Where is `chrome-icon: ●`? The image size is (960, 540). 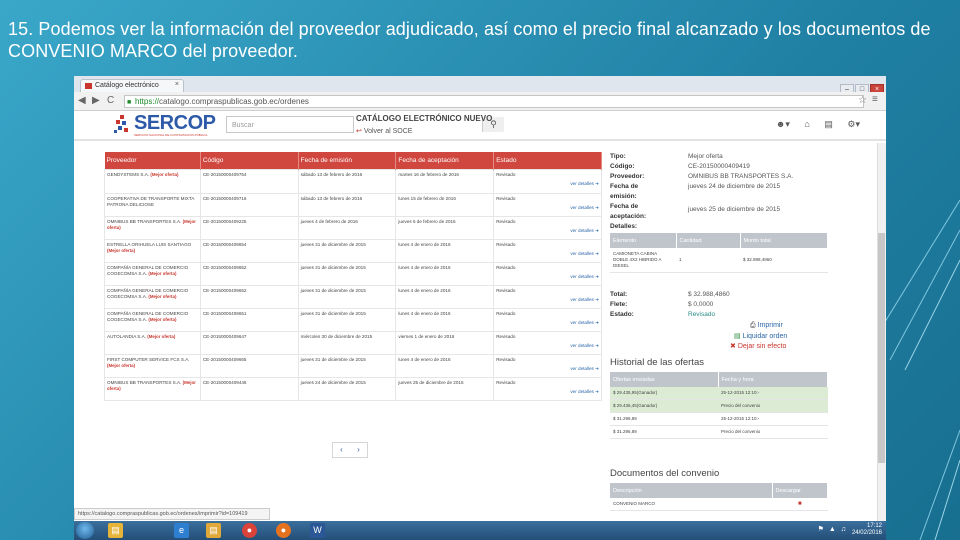 chrome-icon: ● is located at coordinates (249, 530).